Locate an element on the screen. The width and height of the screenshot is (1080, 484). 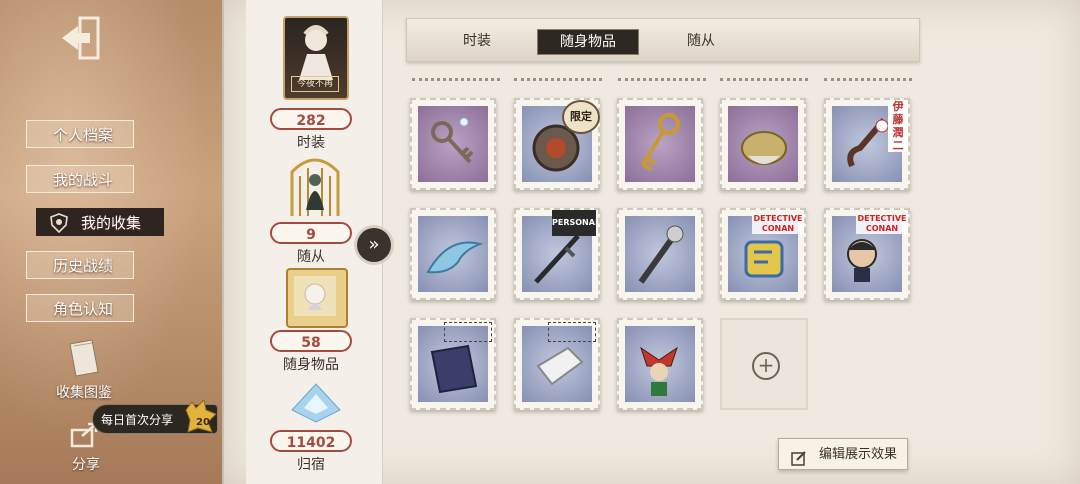
ito-badge: 伊藤潤二 is located at coordinates (898, 126).